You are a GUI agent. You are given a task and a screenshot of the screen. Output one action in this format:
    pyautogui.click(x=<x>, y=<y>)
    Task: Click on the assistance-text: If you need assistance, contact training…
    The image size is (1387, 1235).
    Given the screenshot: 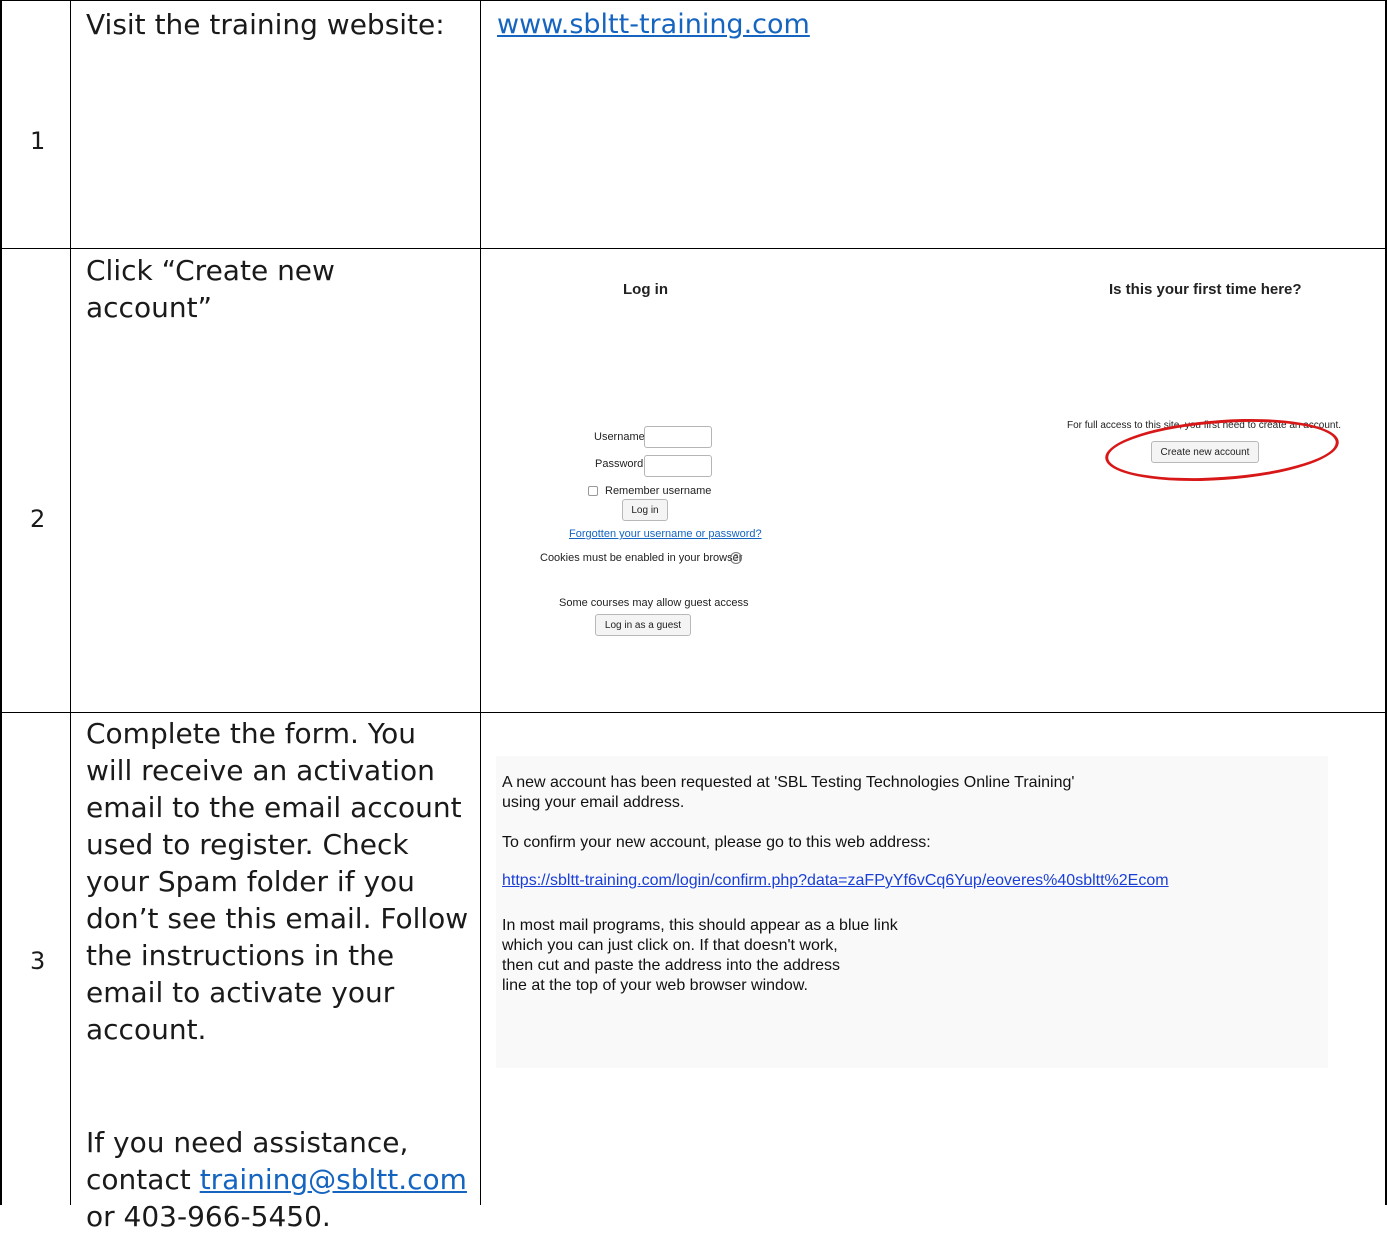 What is the action you would take?
    pyautogui.click(x=278, y=1179)
    